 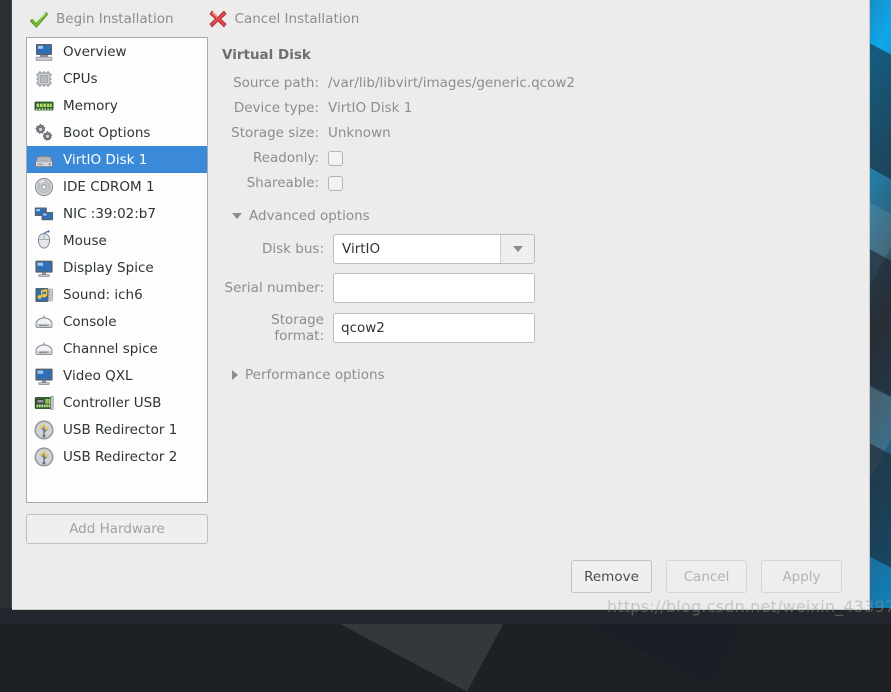 I want to click on cancel-installation-button: Cancel Installation, so click(x=284, y=19).